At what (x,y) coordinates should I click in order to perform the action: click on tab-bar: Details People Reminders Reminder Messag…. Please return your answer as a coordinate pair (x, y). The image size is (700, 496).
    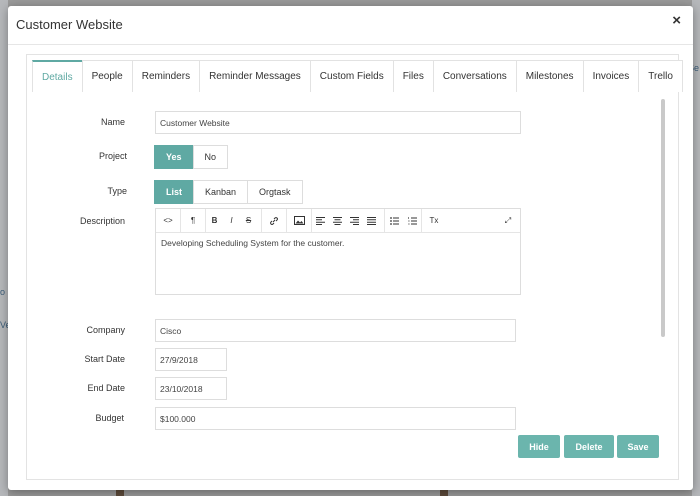
    Looking at the image, I should click on (357, 76).